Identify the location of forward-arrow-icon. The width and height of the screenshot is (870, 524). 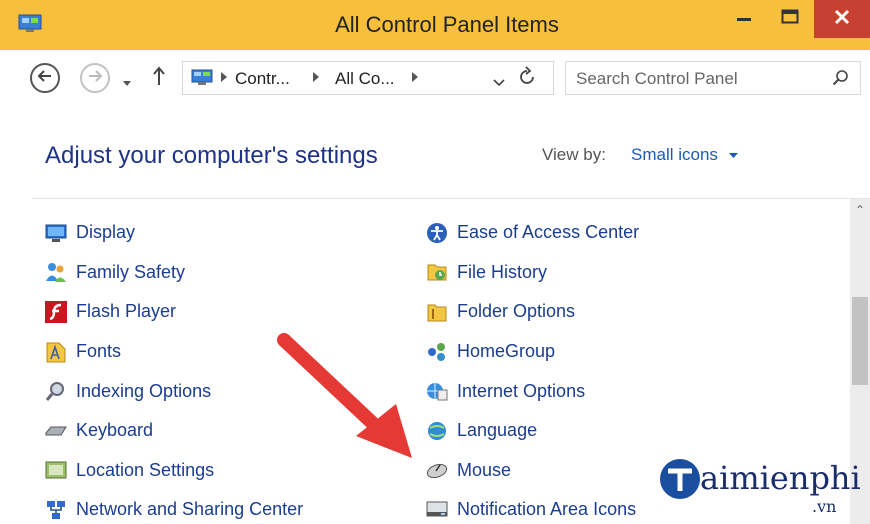
(95, 78).